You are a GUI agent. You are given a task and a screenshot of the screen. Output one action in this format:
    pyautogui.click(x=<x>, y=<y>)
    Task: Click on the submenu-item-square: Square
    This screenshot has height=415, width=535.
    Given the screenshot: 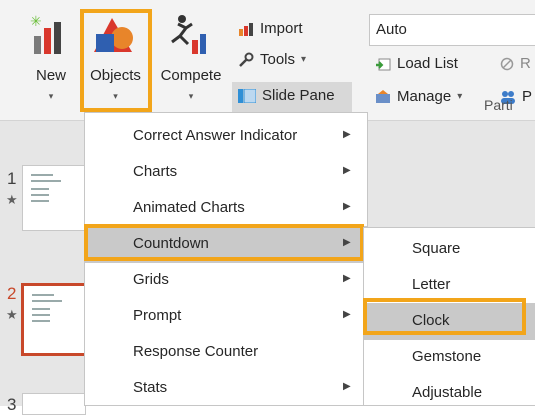 What is the action you would take?
    pyautogui.click(x=449, y=249)
    